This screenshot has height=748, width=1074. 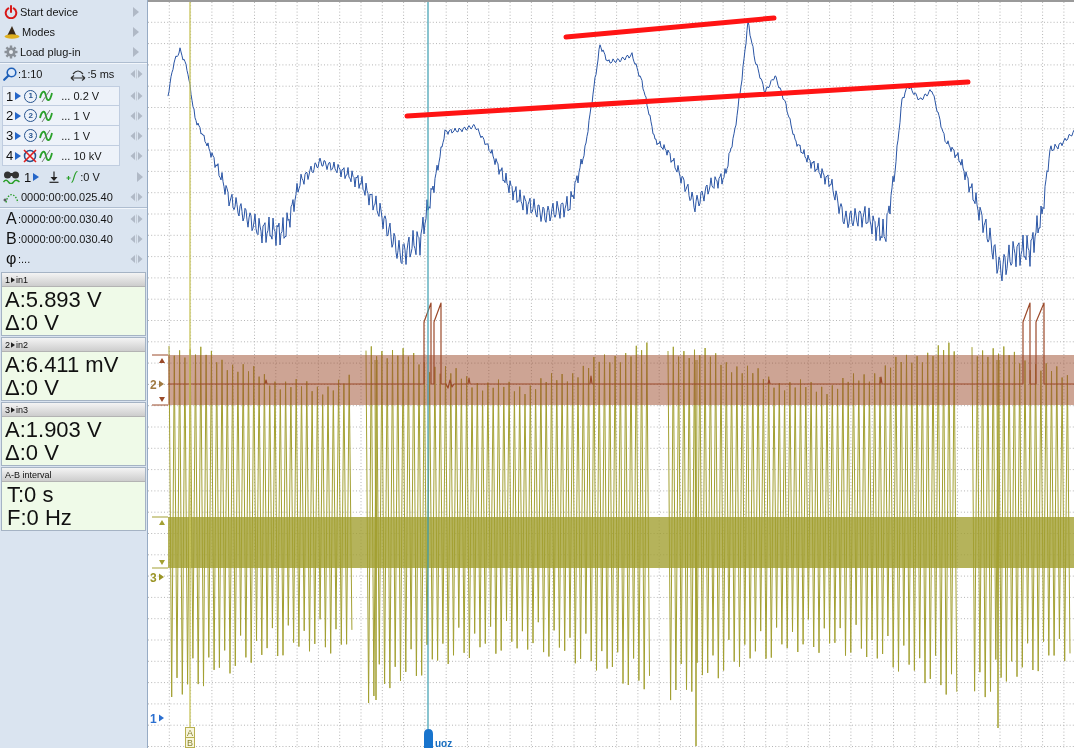 What do you see at coordinates (72, 177) in the screenshot?
I see `plus-curve-icon` at bounding box center [72, 177].